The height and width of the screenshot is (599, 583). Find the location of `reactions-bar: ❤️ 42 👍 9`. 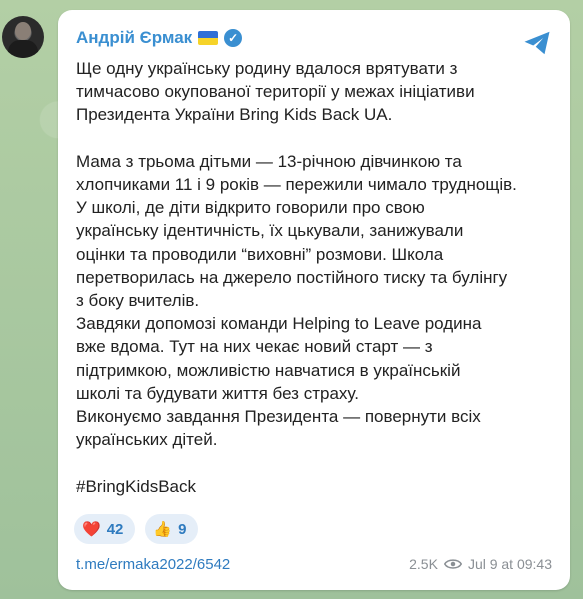

reactions-bar: ❤️ 42 👍 9 is located at coordinates (136, 529).